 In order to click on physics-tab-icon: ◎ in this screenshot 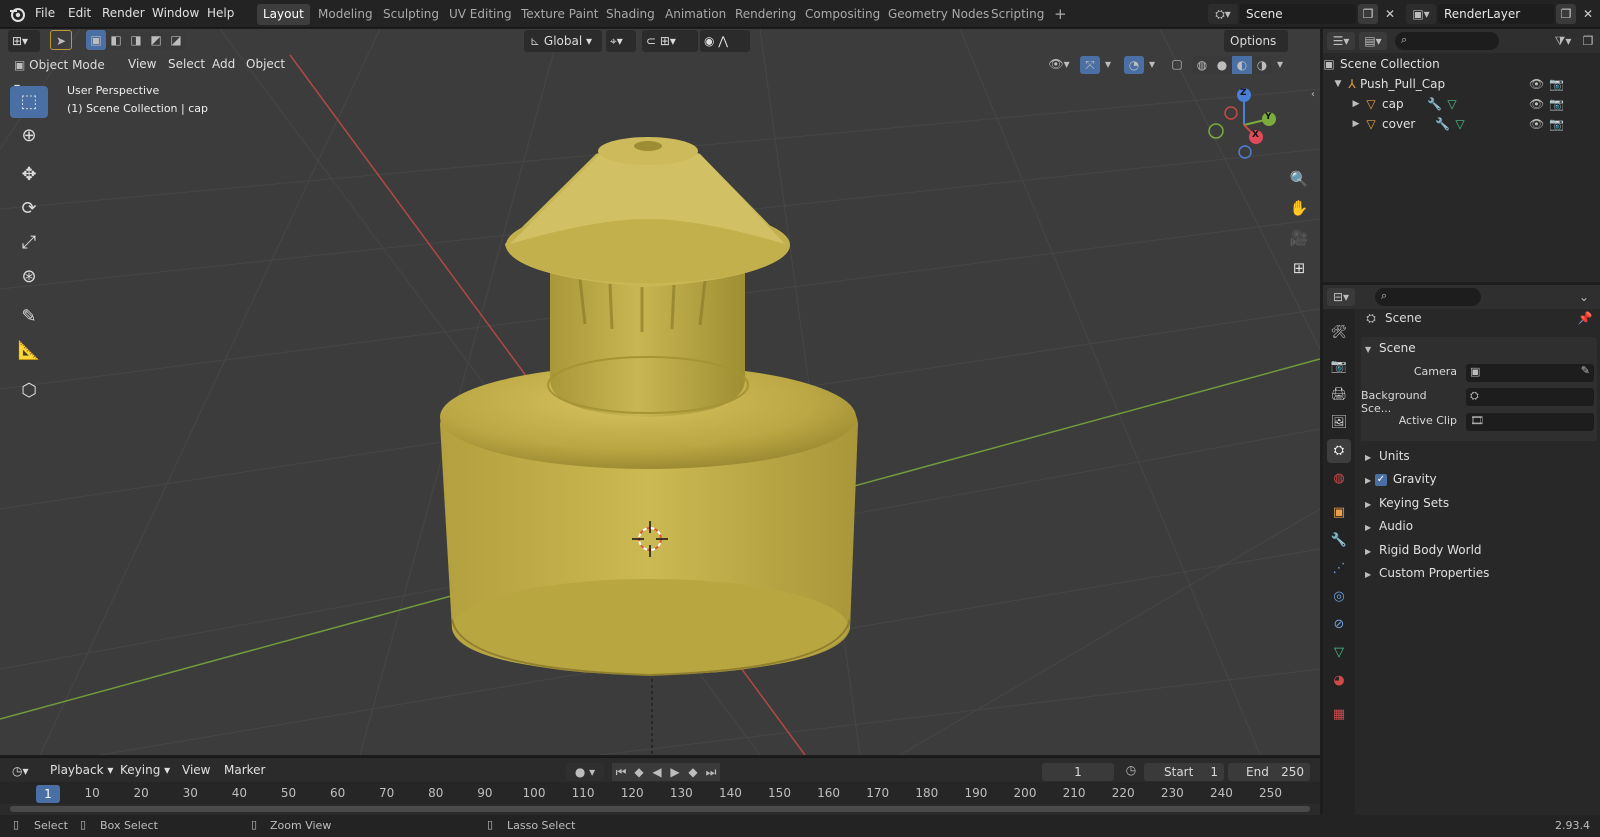, I will do `click(1339, 597)`.